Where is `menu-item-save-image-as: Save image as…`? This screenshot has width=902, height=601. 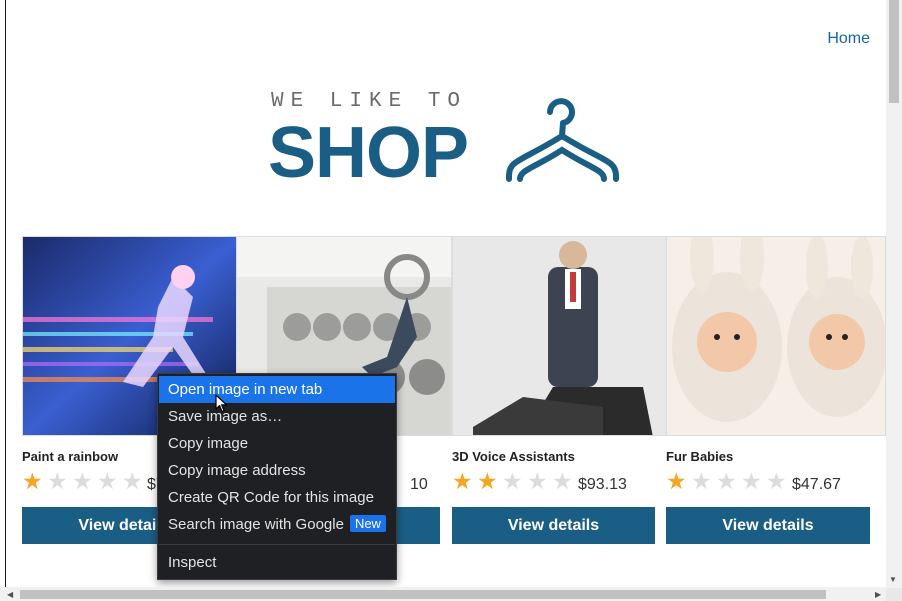
menu-item-save-image-as: Save image as… is located at coordinates (277, 416).